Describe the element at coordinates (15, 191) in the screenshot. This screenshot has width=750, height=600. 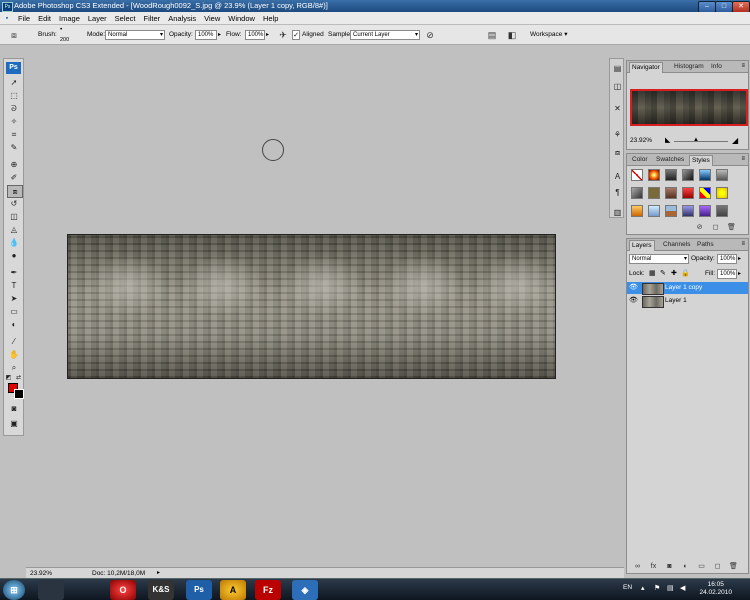
I see `clone-stamp-tool-icon: ⧈` at that location.